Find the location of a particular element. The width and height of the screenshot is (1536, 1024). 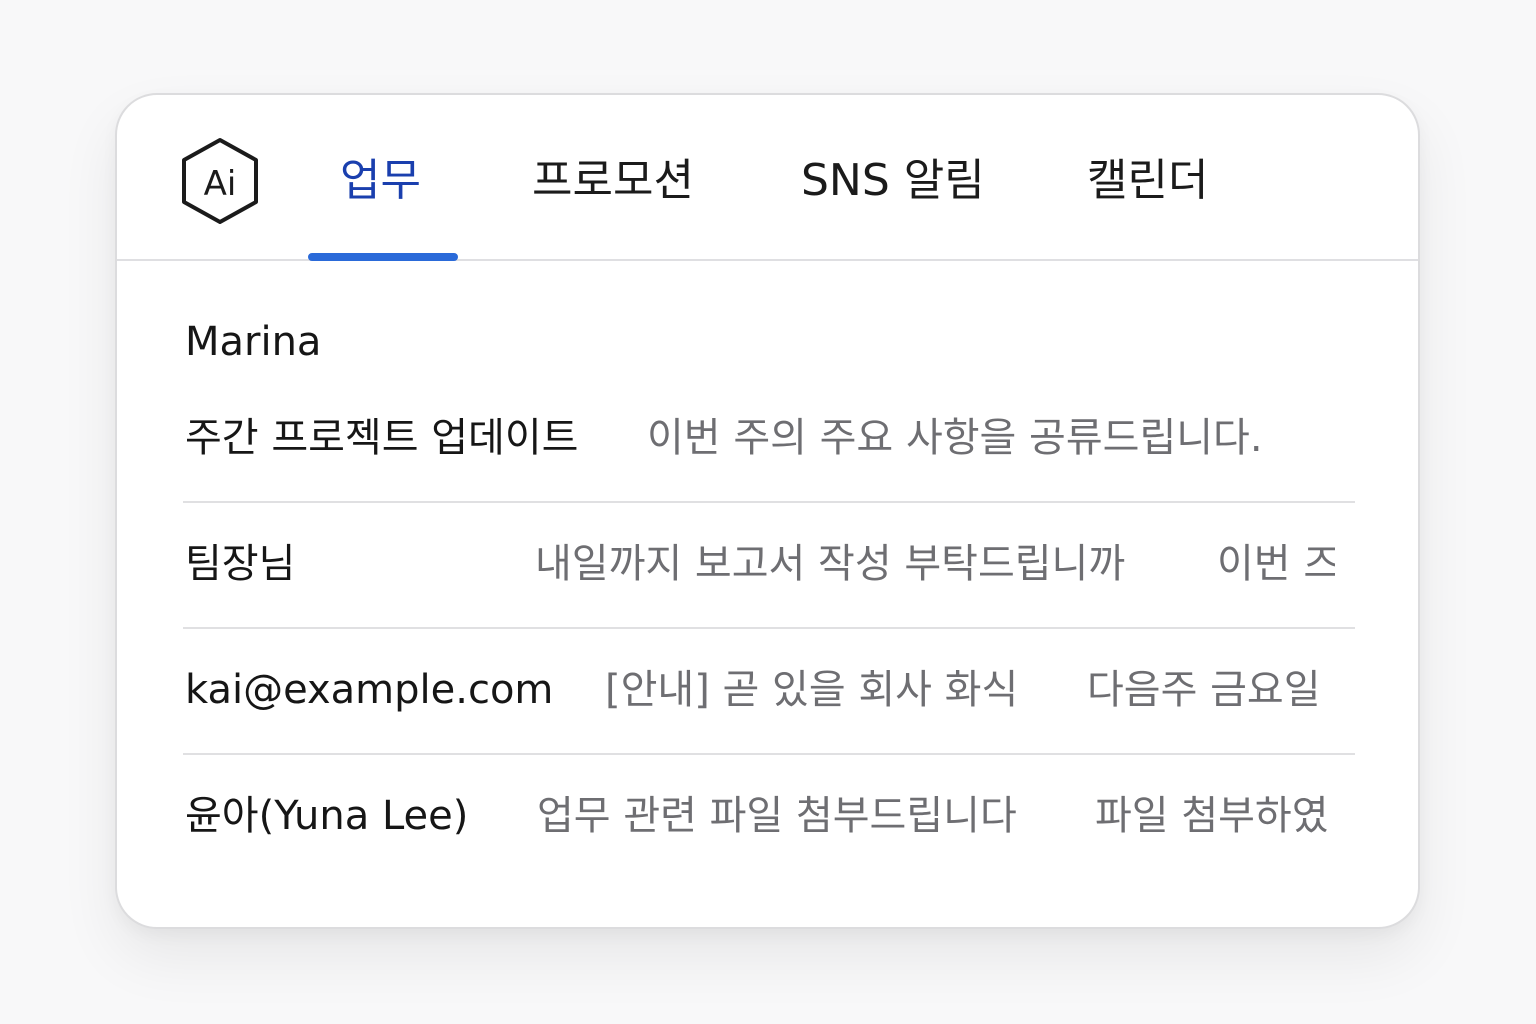

message-row: kai@example.com [안내] 곧 있을 회사 화식 다음주 금요일 is located at coordinates (769, 691).